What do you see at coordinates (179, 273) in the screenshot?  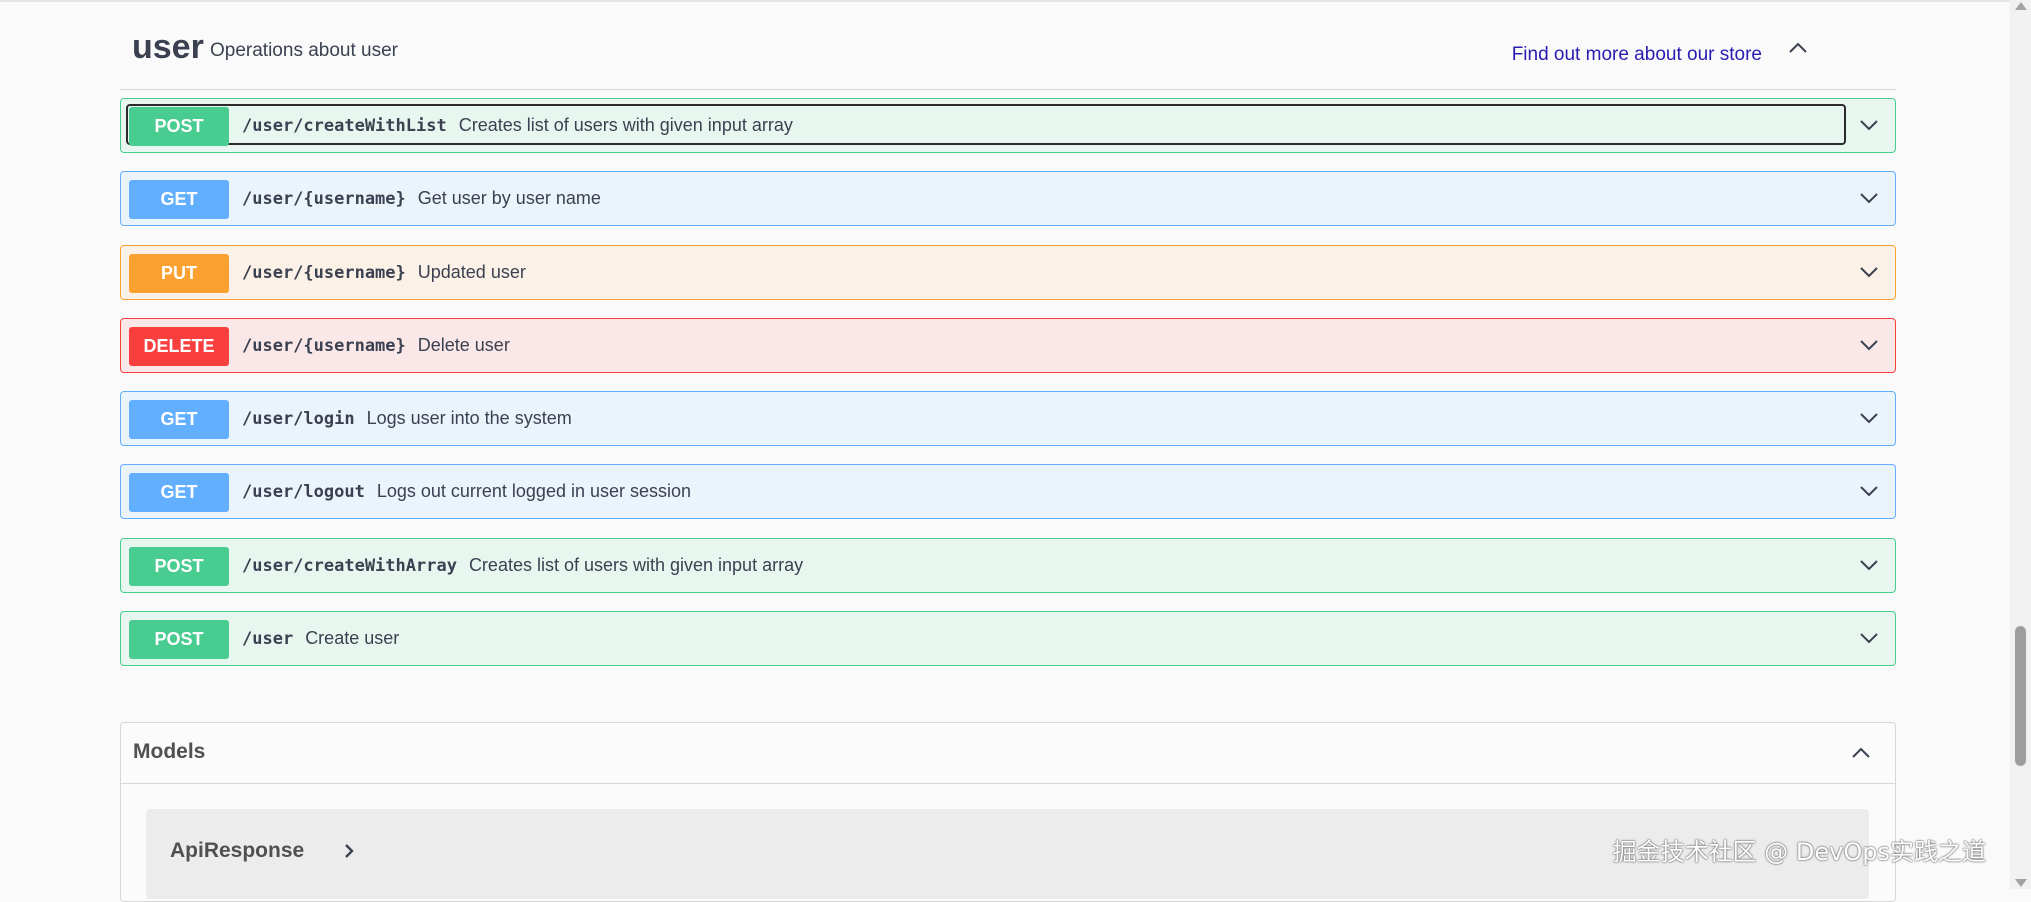 I see `method-badge: PUT` at bounding box center [179, 273].